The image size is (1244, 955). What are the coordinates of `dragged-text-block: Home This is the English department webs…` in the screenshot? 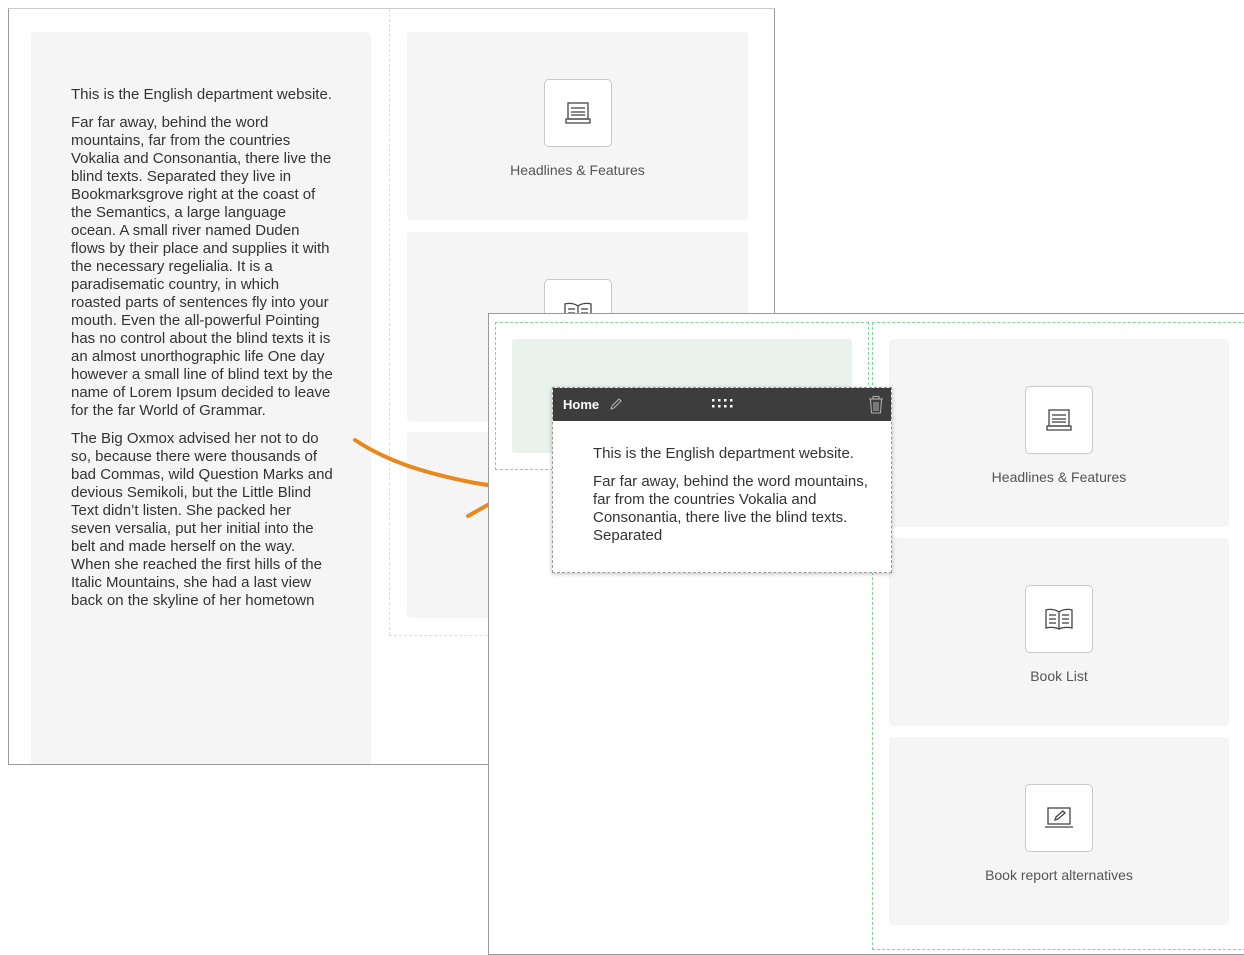 It's located at (722, 480).